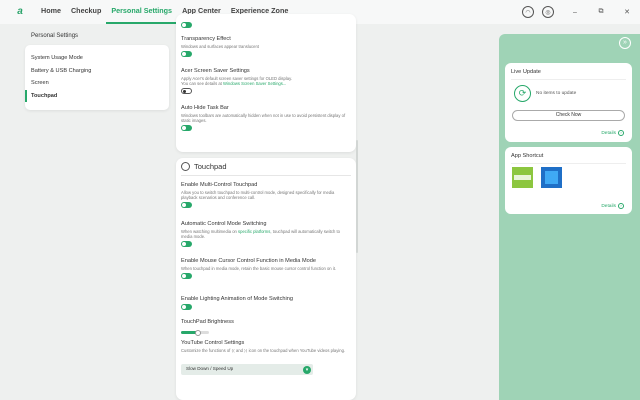 Image resolution: width=640 pixels, height=400 pixels. I want to click on live-update-details-label: Details, so click(608, 133).